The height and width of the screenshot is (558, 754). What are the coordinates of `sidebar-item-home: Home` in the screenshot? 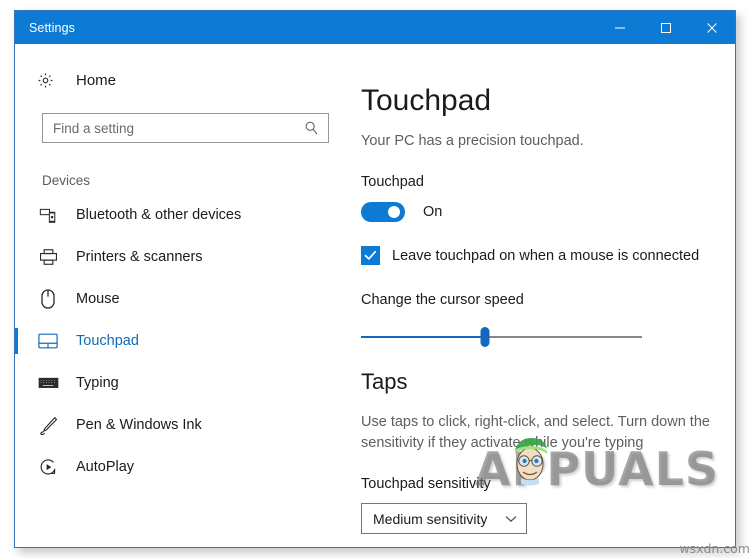 It's located at (180, 80).